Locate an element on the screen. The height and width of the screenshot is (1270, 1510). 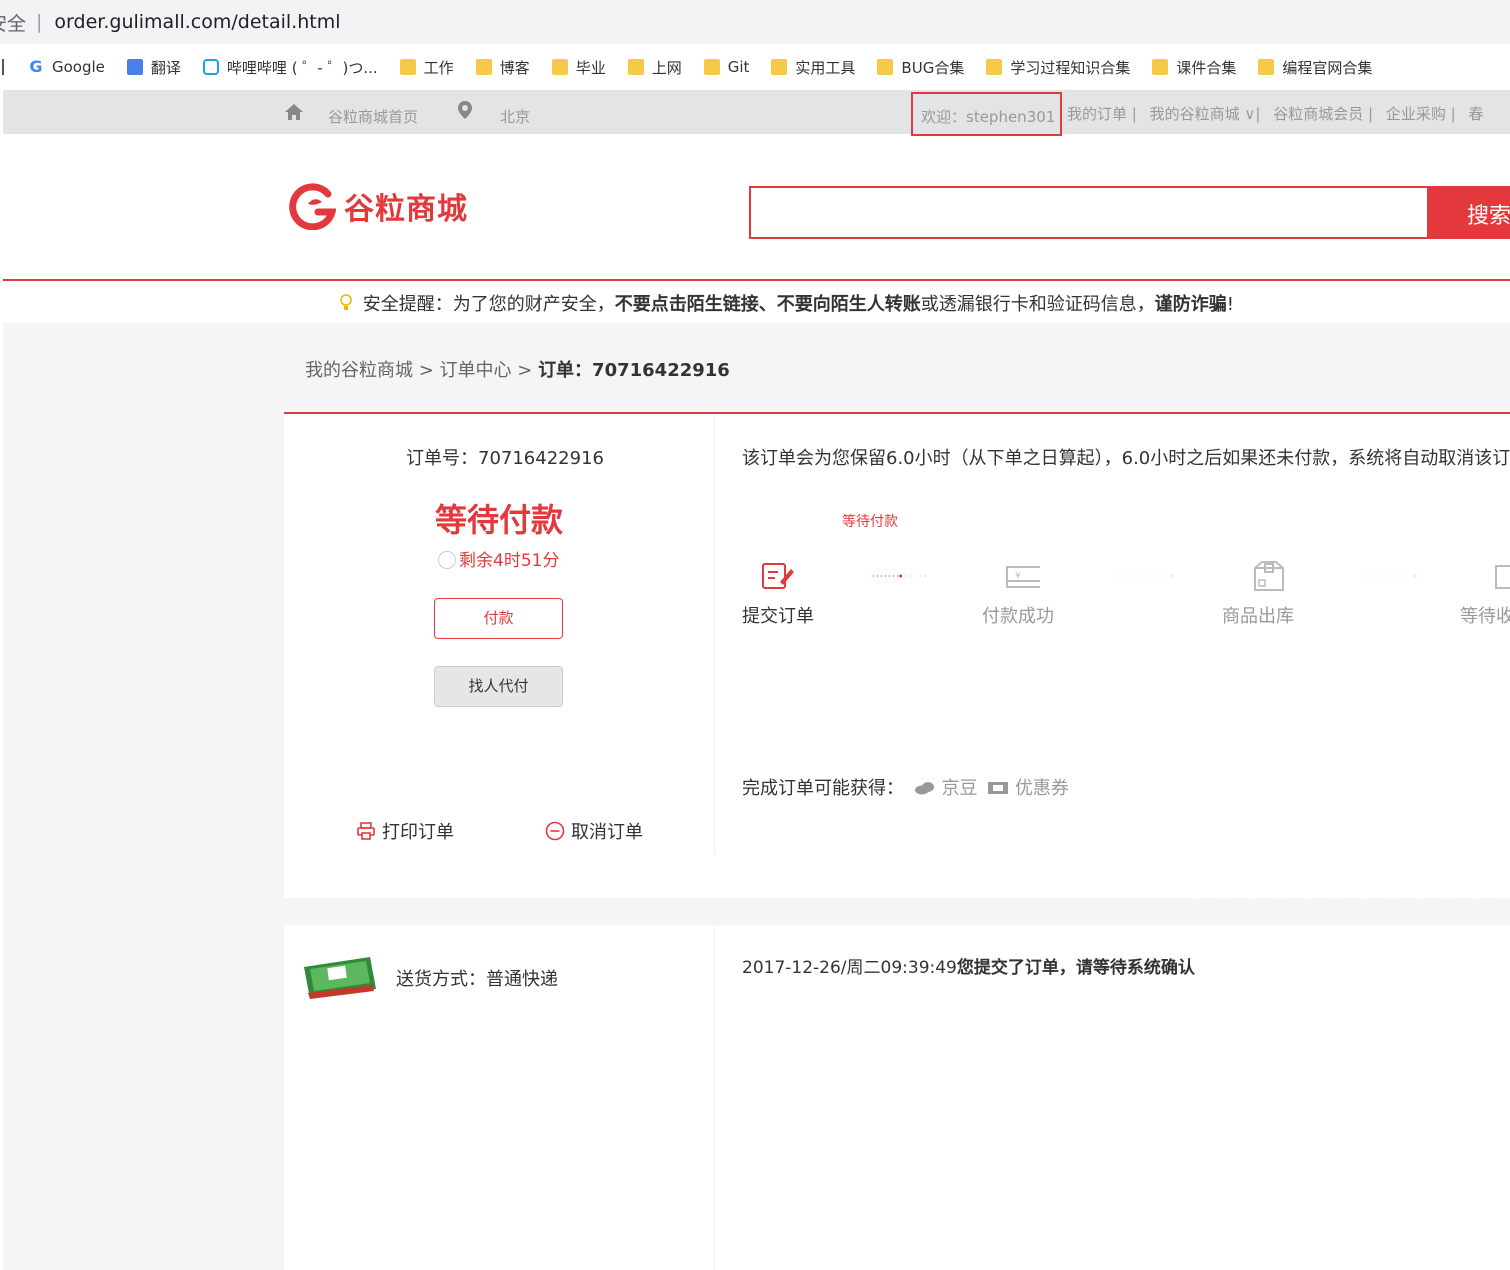
bookmark-folder-bugs: BUG合集 is located at coordinates (920, 67).